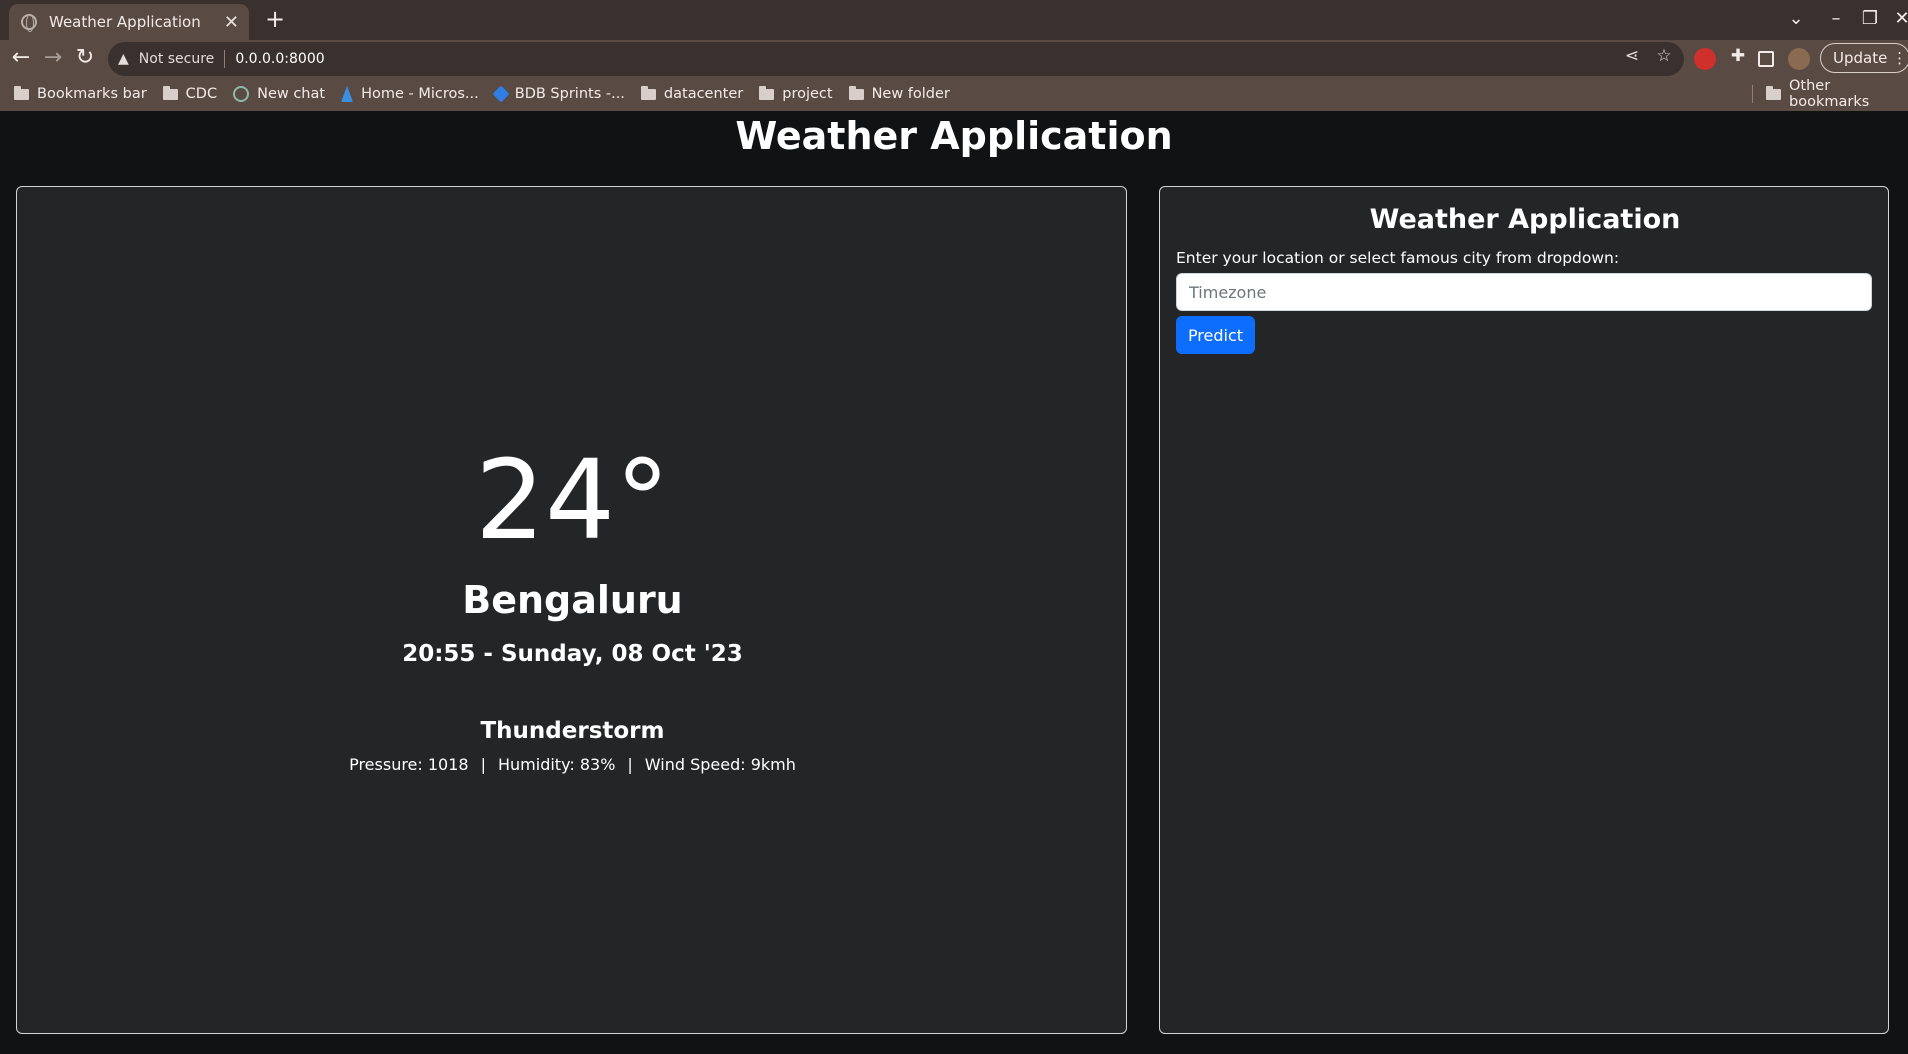 This screenshot has width=1908, height=1054. I want to click on tab-title: Weather Application, so click(125, 22).